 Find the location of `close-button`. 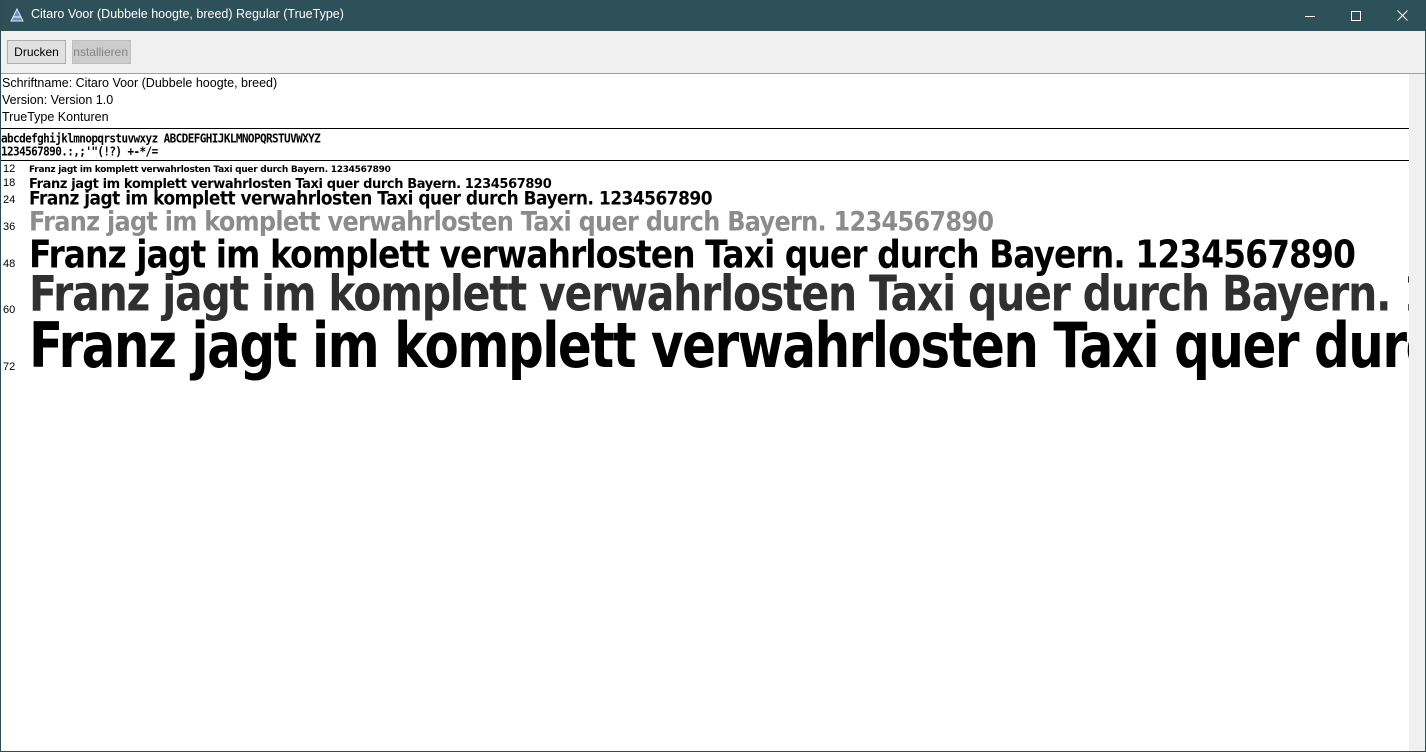

close-button is located at coordinates (1402, 15).